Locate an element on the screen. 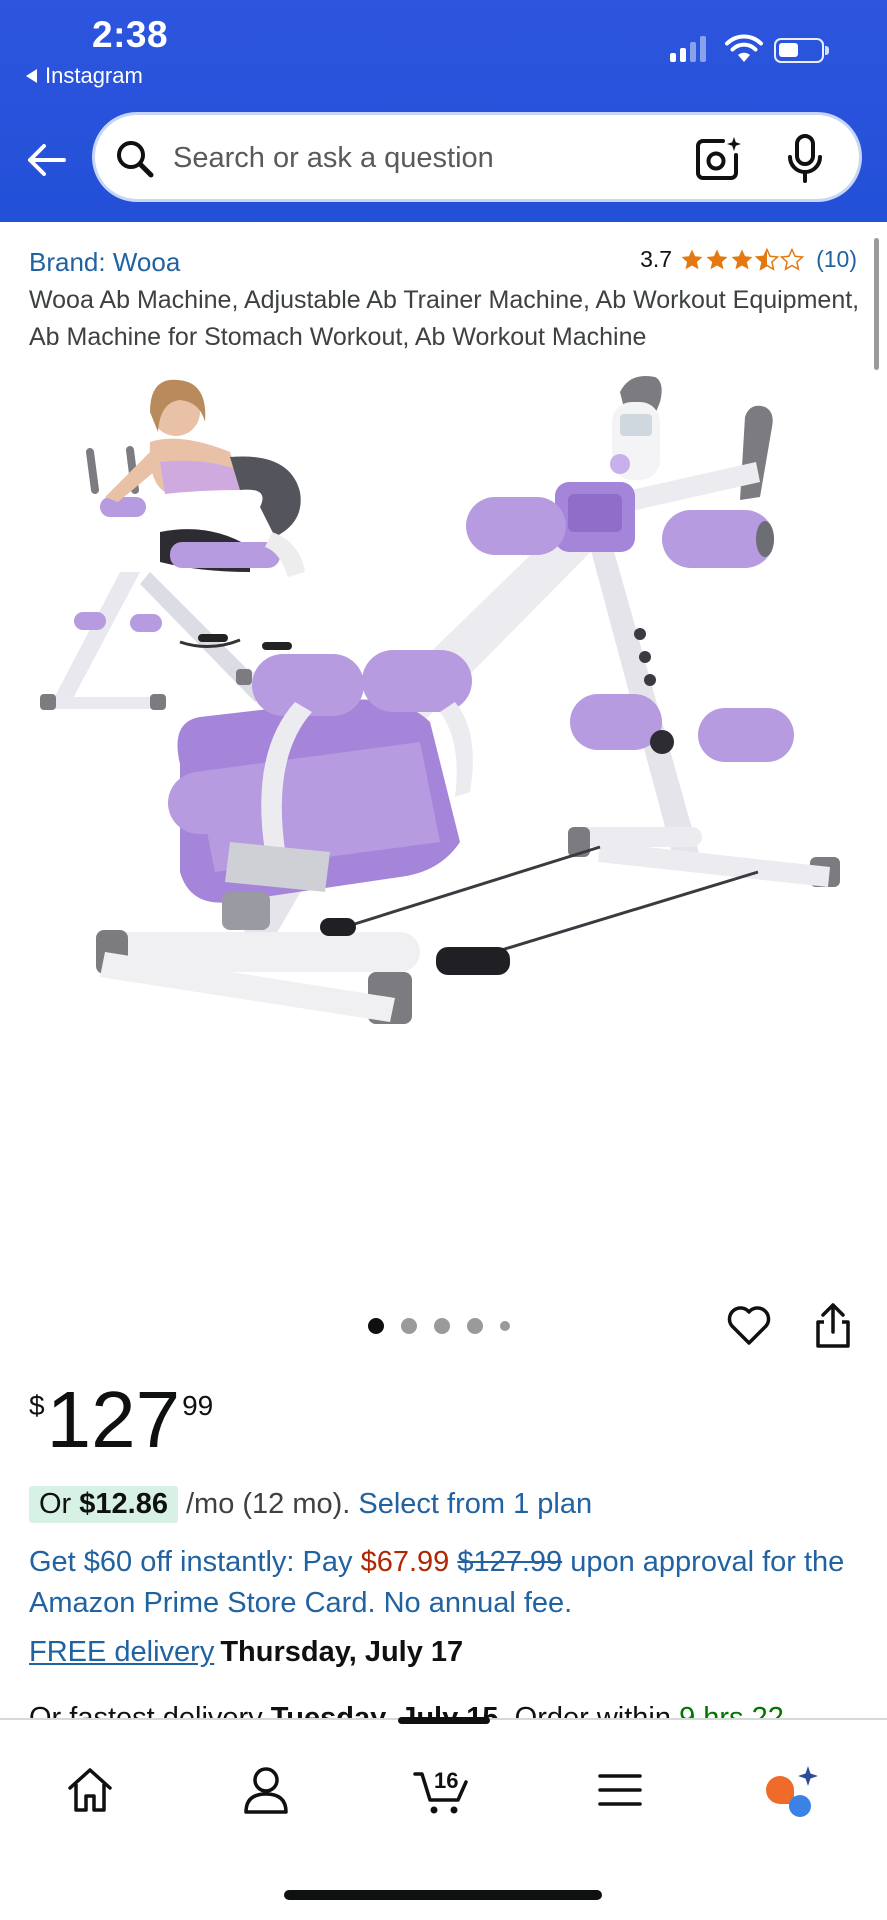 This screenshot has height=1920, width=887. rating-summary: 3.7 (10) is located at coordinates (748, 259).